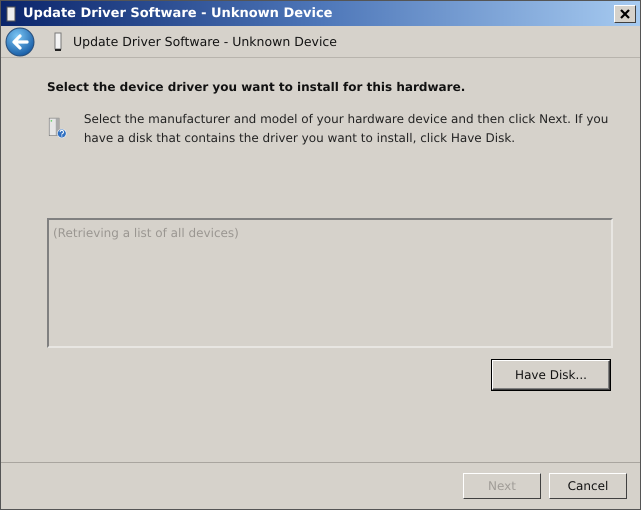  Describe the element at coordinates (57, 128) in the screenshot. I see `computer-question-icon` at that location.